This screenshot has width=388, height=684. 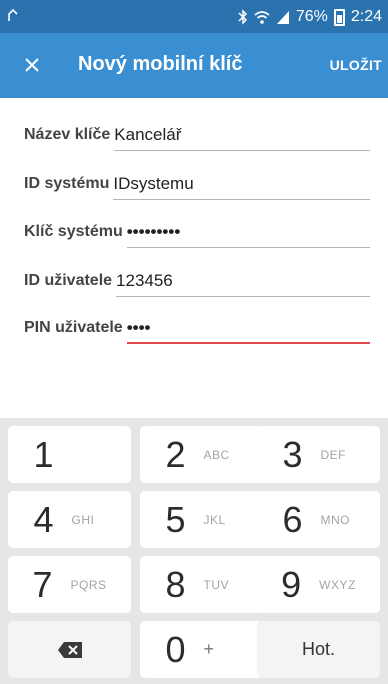 What do you see at coordinates (13, 14) in the screenshot?
I see `signal-icon` at bounding box center [13, 14].